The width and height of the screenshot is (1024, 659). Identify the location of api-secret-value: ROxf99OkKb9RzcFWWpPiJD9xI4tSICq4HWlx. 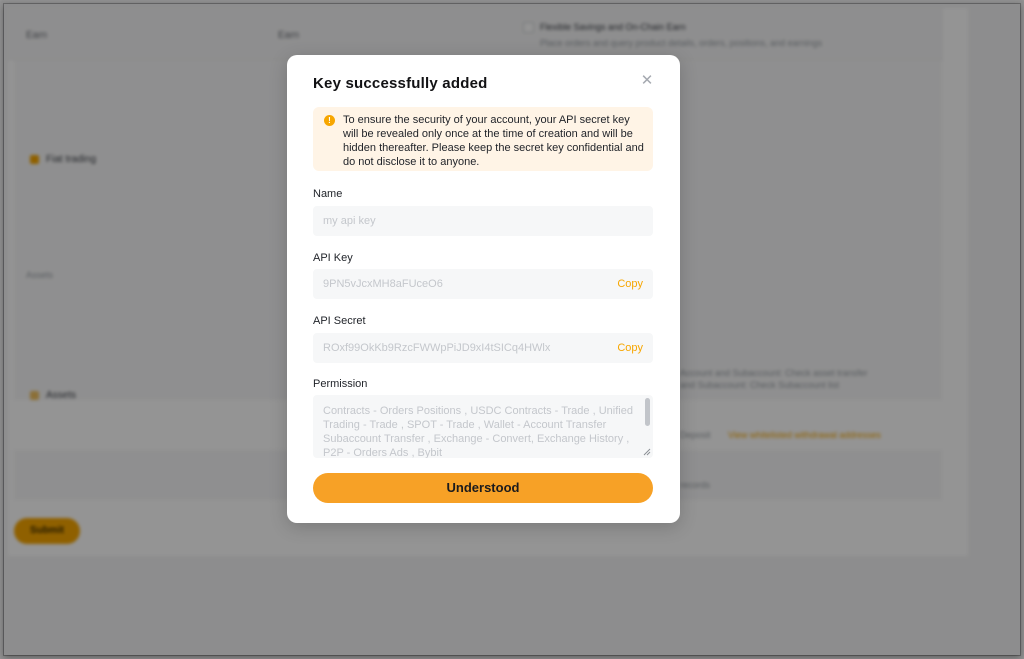
(437, 348).